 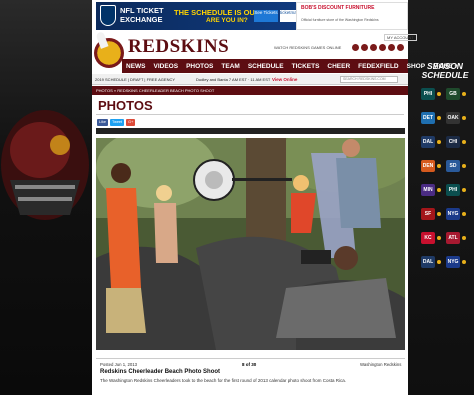 What do you see at coordinates (445, 75) in the screenshot?
I see `season-title-line2: SCHEDULE` at bounding box center [445, 75].